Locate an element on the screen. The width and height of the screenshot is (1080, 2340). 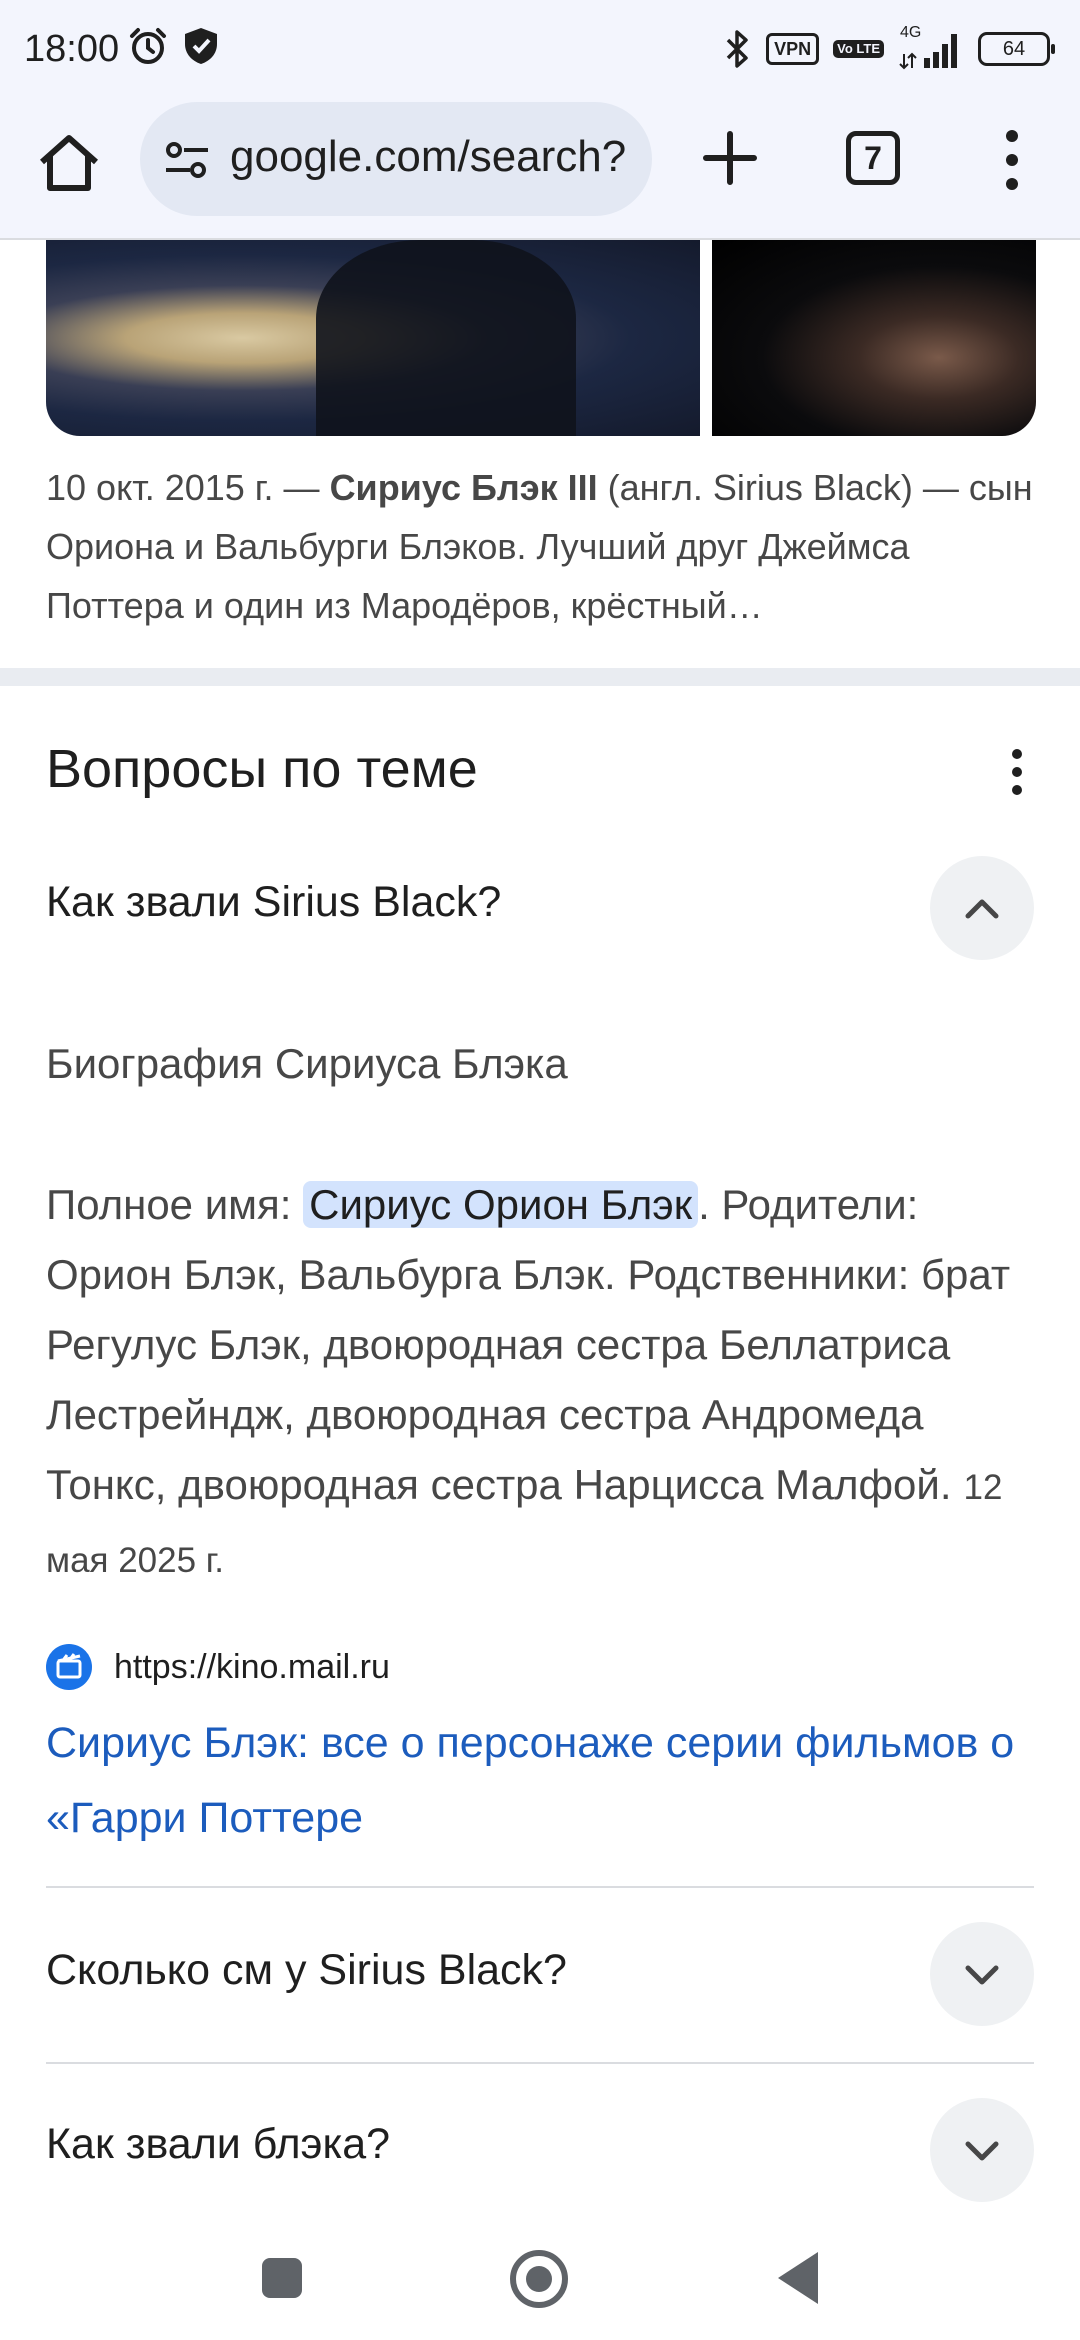
answer-highlight: Сириус Орион Блэк is located at coordinates (501, 1204).